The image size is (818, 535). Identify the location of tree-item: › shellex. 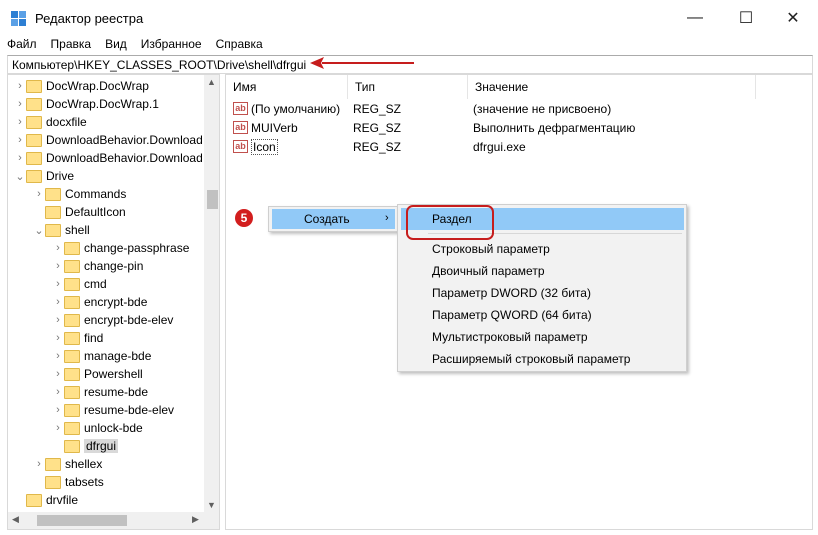
(67, 464).